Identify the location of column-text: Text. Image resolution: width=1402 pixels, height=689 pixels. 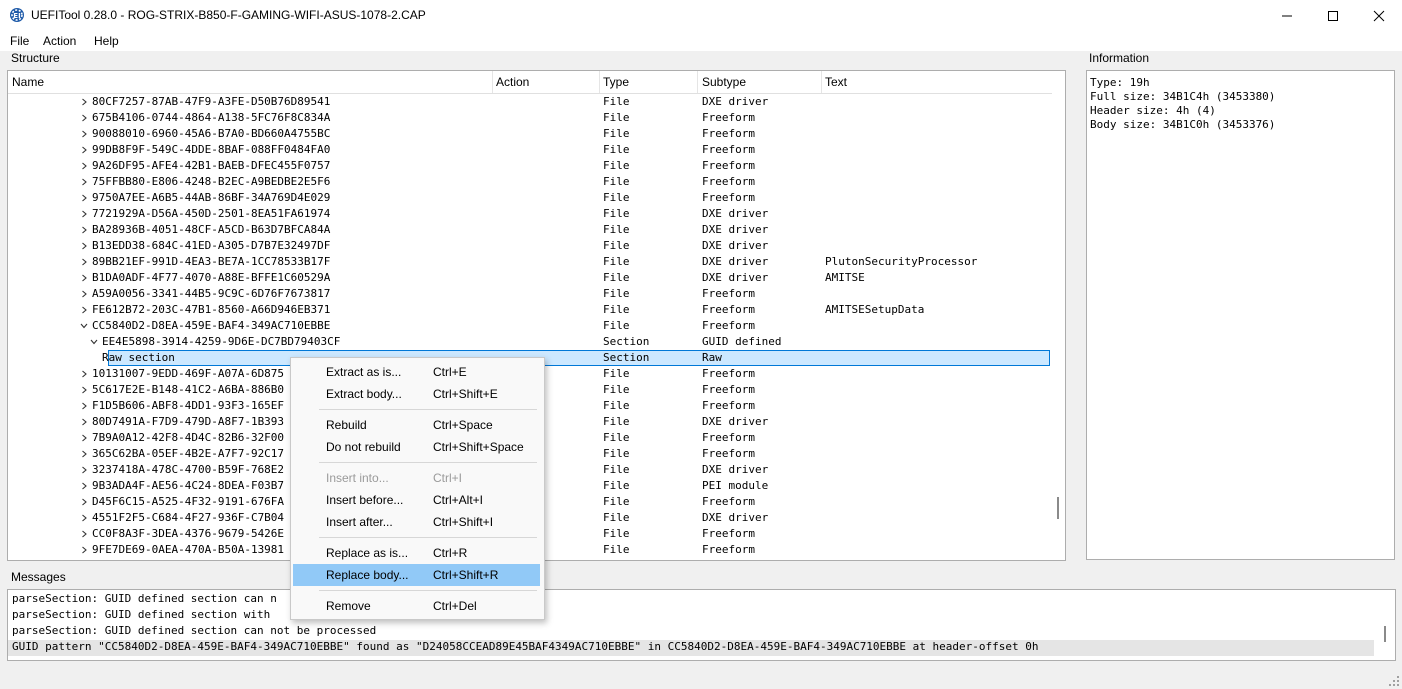
(836, 84).